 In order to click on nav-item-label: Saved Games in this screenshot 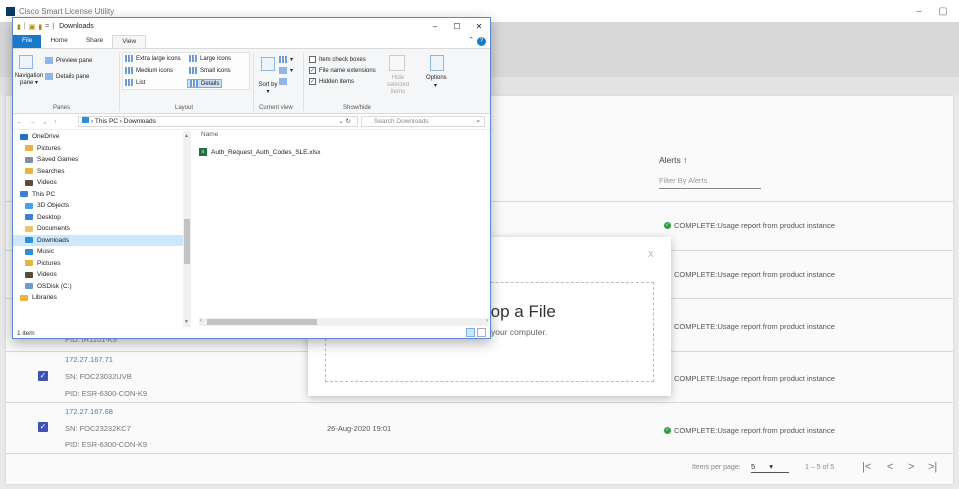, I will do `click(58, 160)`.